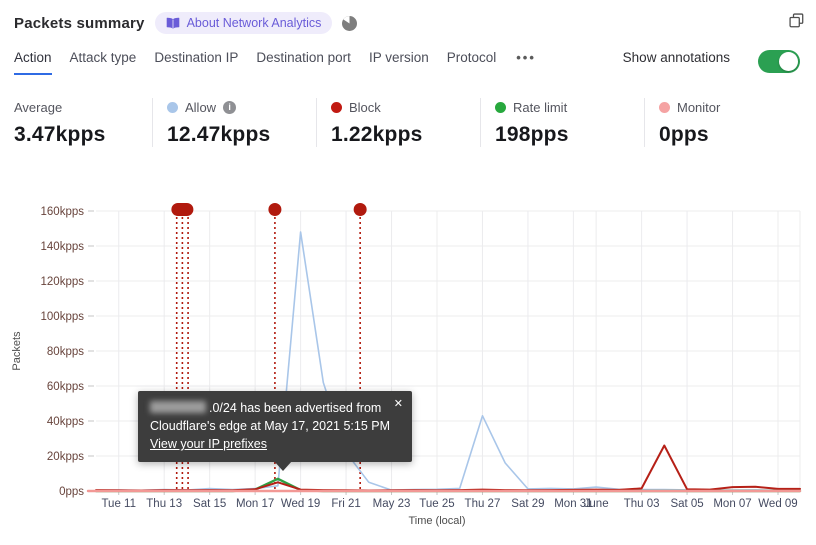 The height and width of the screenshot is (545, 816). Describe the element at coordinates (532, 134) in the screenshot. I see `stat-value: 198pps` at that location.